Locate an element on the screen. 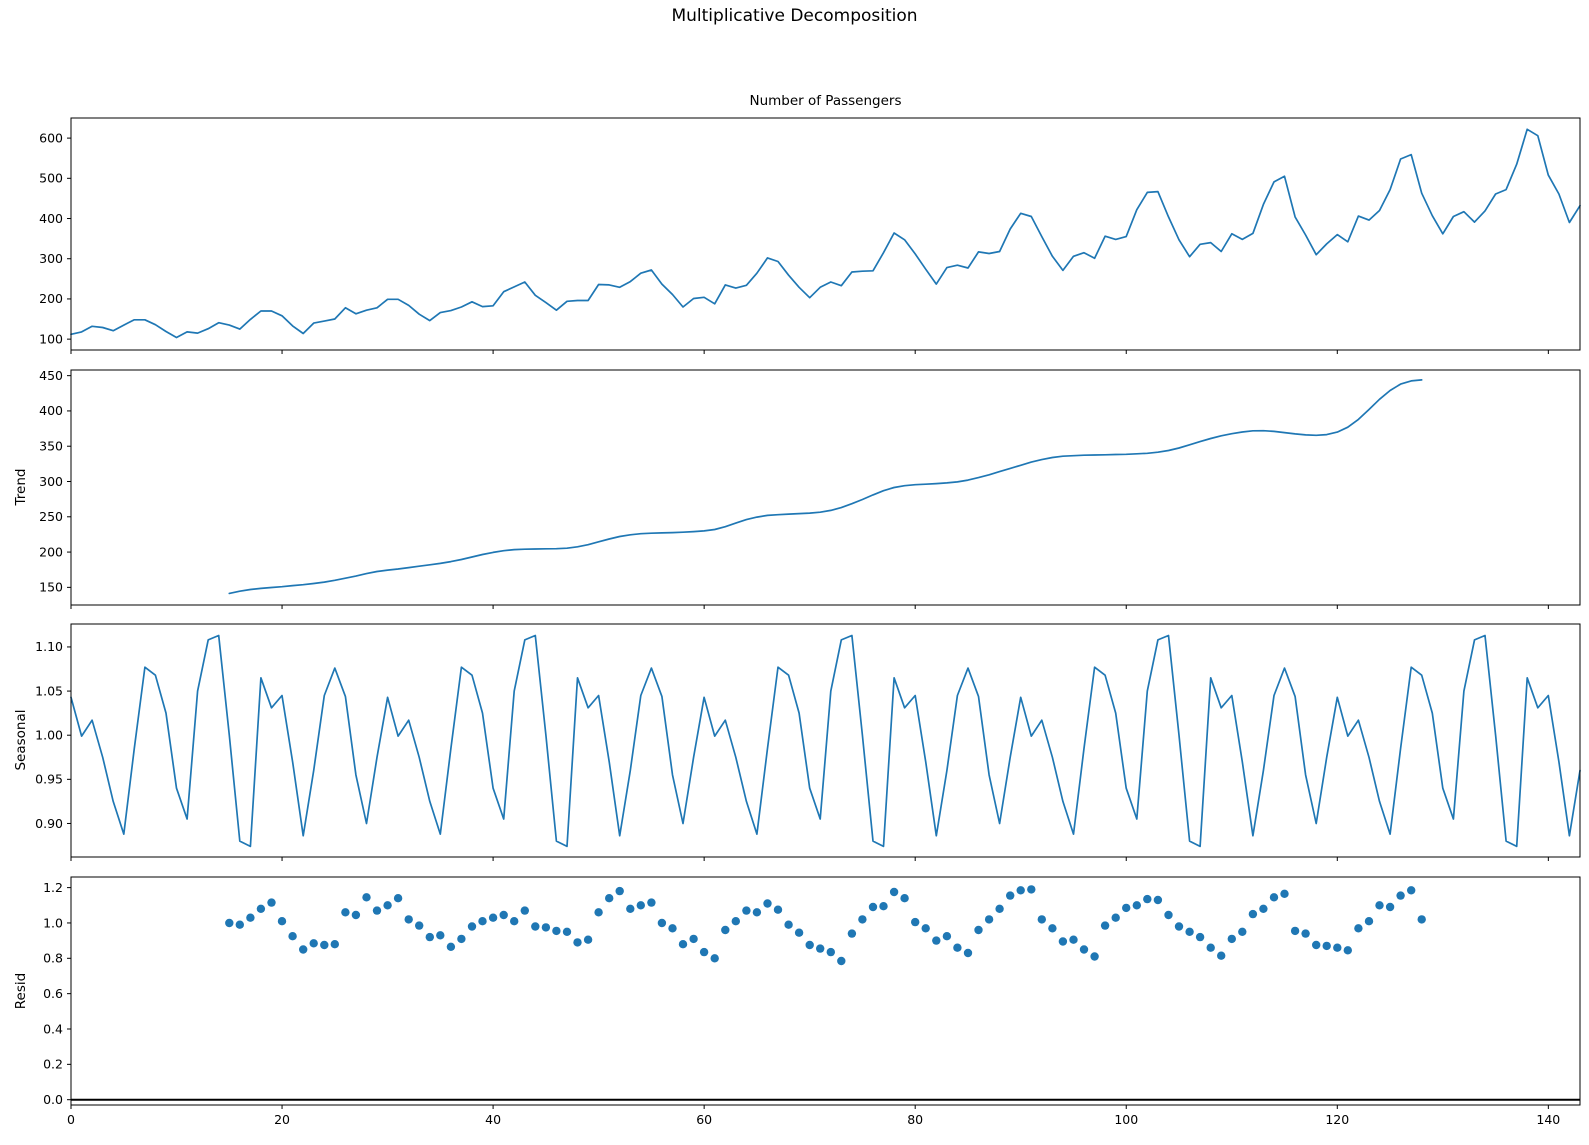  y-tick-label: 400 is located at coordinates (51, 218).